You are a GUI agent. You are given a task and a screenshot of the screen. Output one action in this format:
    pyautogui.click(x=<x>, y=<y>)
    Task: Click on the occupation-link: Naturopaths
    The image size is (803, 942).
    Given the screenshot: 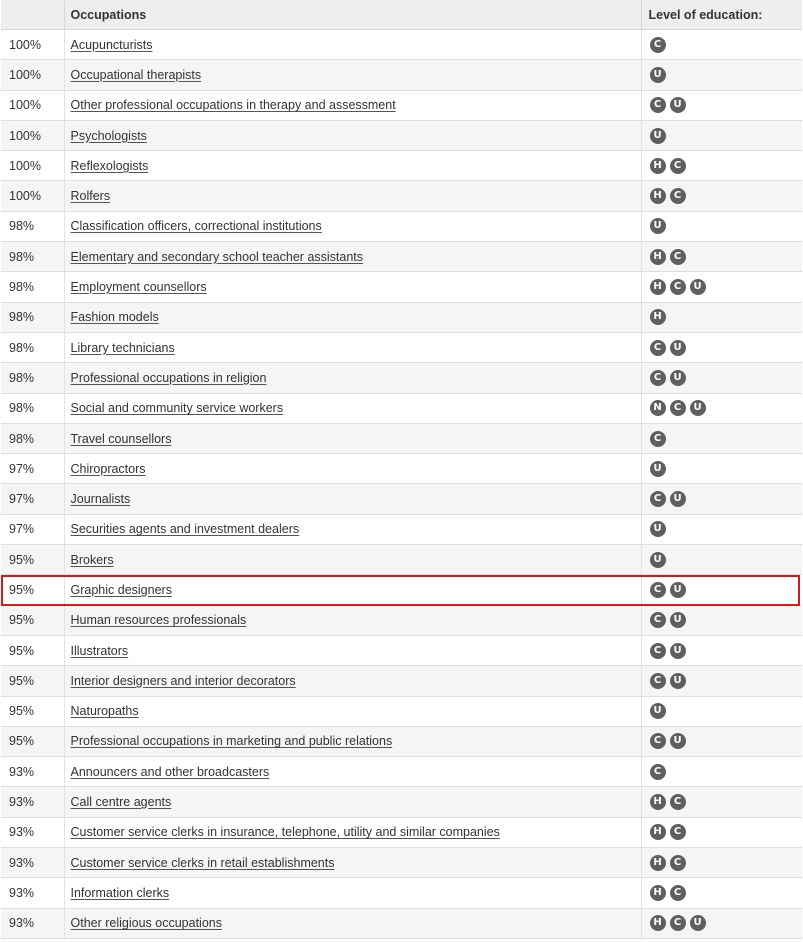 What is the action you would take?
    pyautogui.click(x=105, y=711)
    